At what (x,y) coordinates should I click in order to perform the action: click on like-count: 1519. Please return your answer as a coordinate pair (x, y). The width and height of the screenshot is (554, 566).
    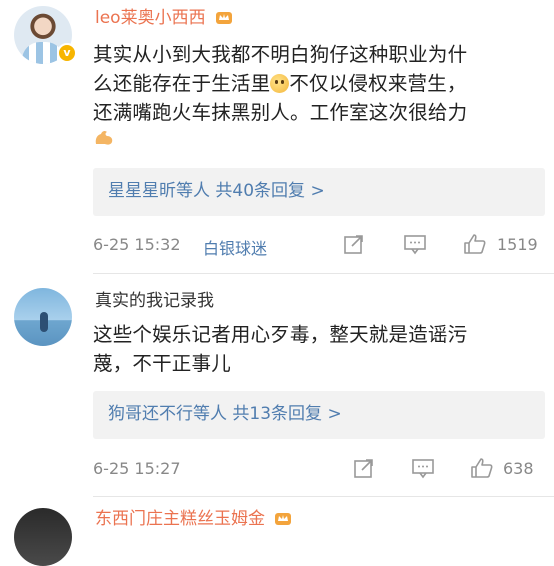
    Looking at the image, I should click on (517, 244).